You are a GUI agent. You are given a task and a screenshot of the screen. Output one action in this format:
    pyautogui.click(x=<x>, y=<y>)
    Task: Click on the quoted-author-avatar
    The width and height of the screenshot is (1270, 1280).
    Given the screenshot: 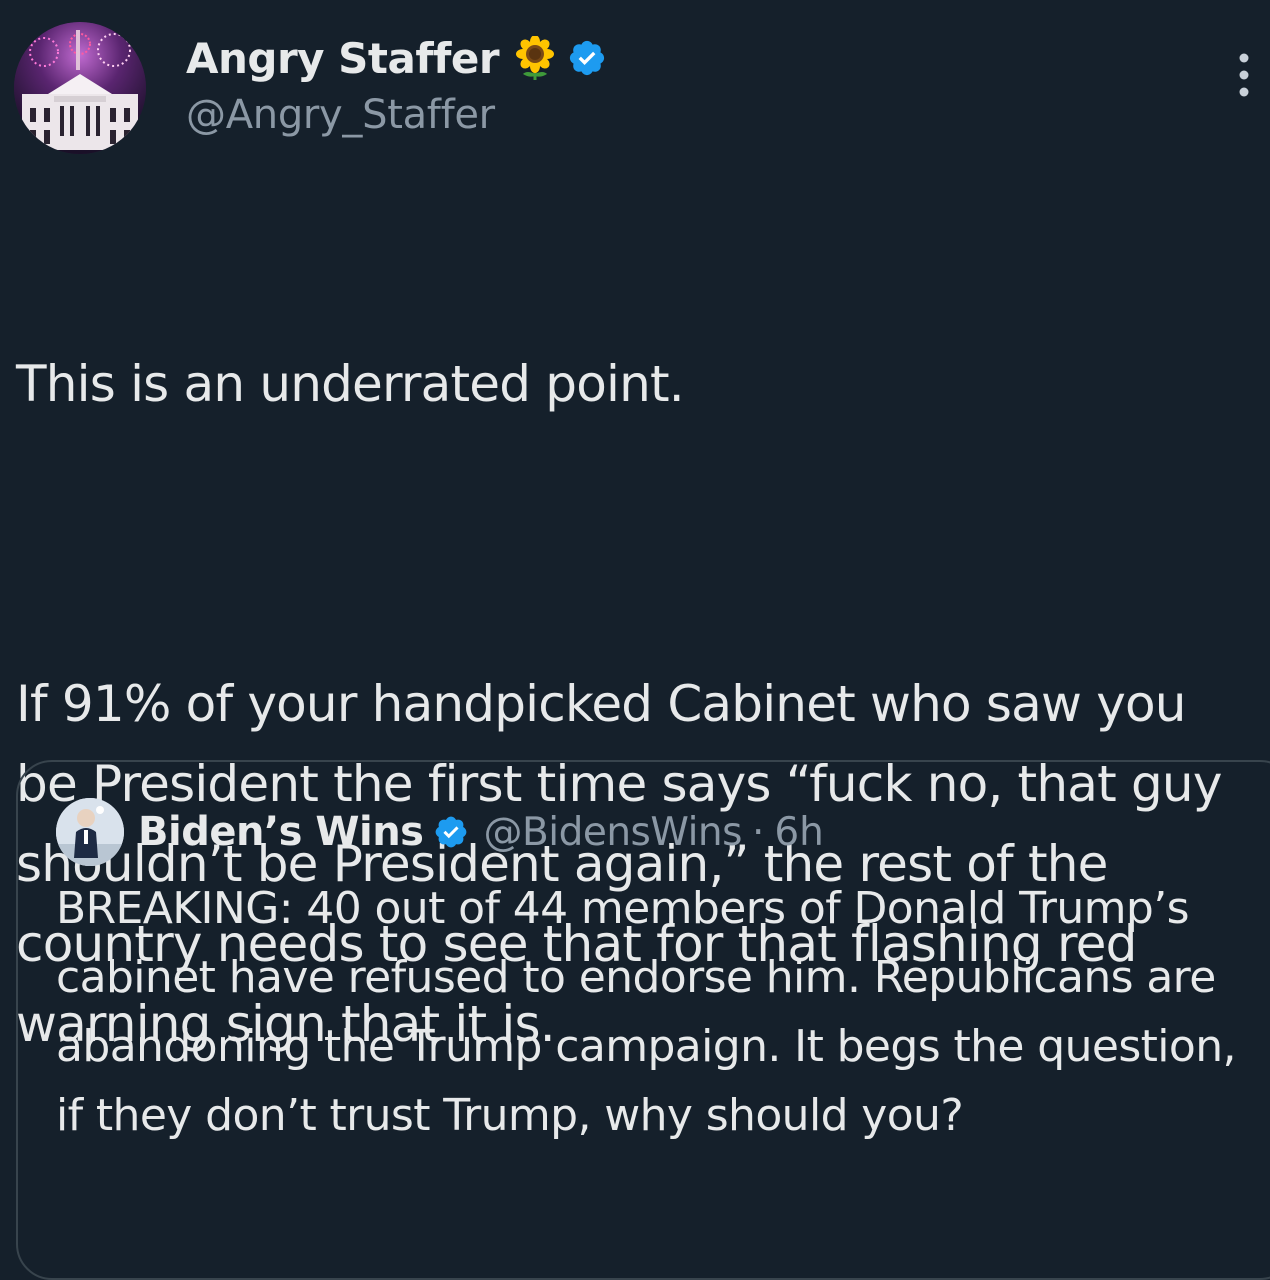 What is the action you would take?
    pyautogui.click(x=90, y=832)
    